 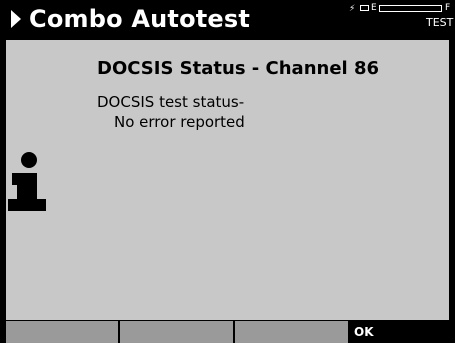 I want to click on title-bar: Combo Autotest ⚡ E F TEST, so click(x=227, y=20).